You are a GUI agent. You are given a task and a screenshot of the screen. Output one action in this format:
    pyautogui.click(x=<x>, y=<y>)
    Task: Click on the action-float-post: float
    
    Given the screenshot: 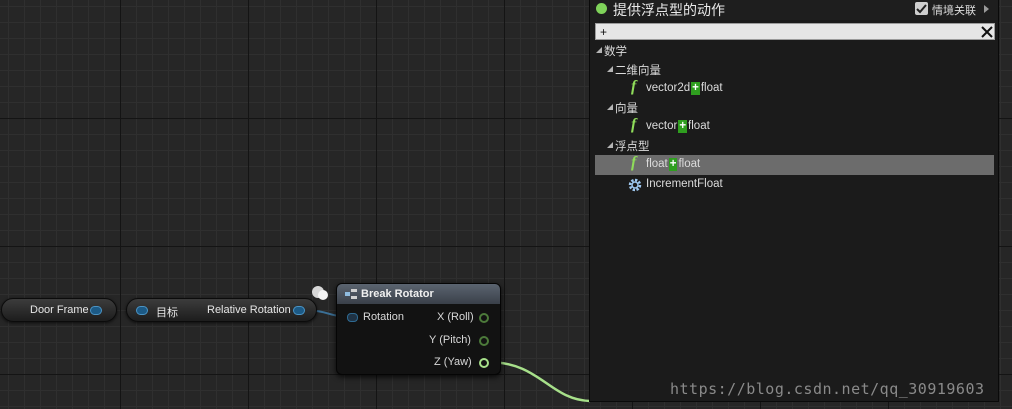 What is the action you would take?
    pyautogui.click(x=689, y=164)
    